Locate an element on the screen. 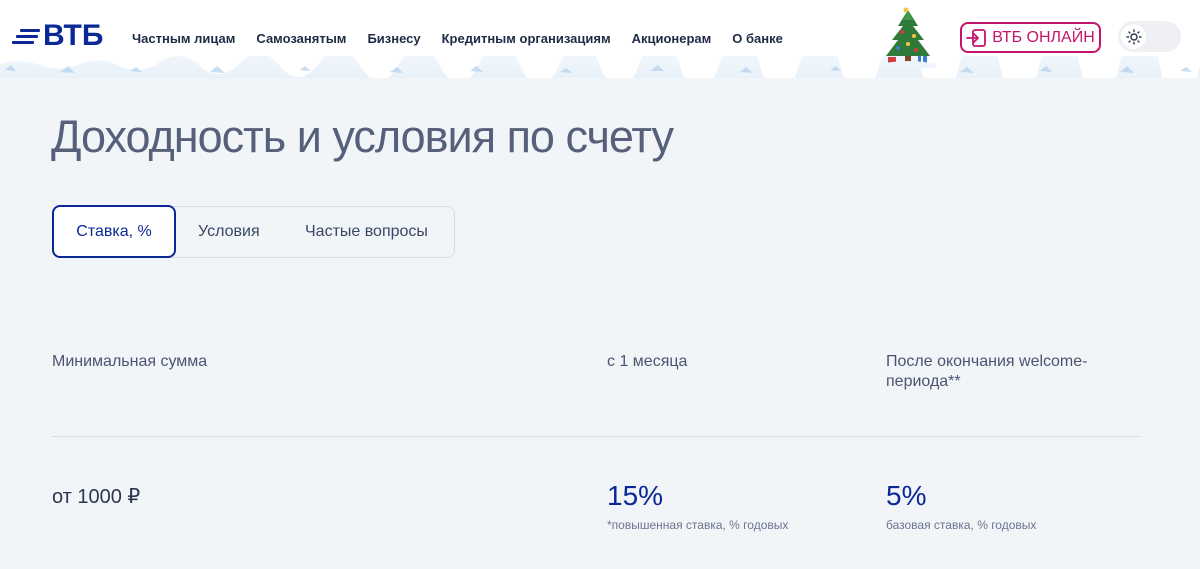  page-title: Доходность и условия по счету is located at coordinates (362, 136).